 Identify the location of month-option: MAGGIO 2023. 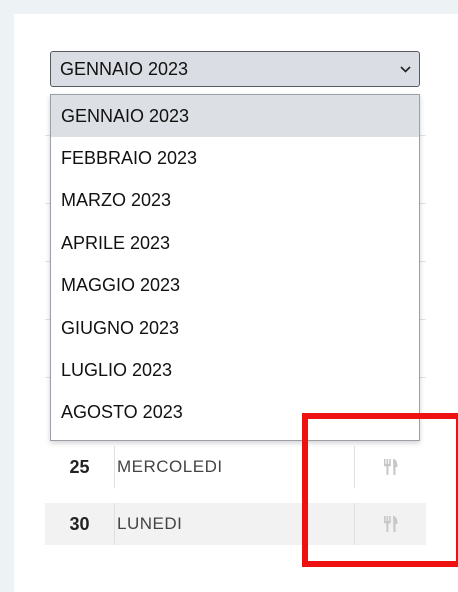
(235, 286).